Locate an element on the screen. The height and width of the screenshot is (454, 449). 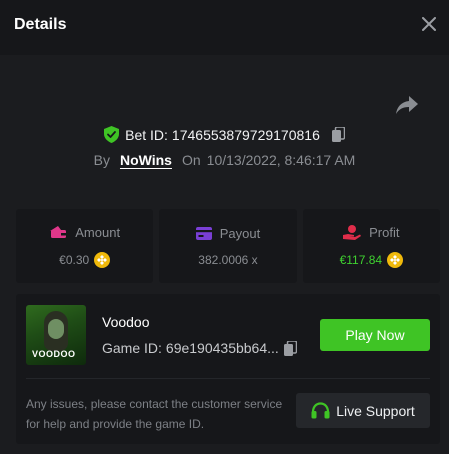
divider is located at coordinates (228, 378).